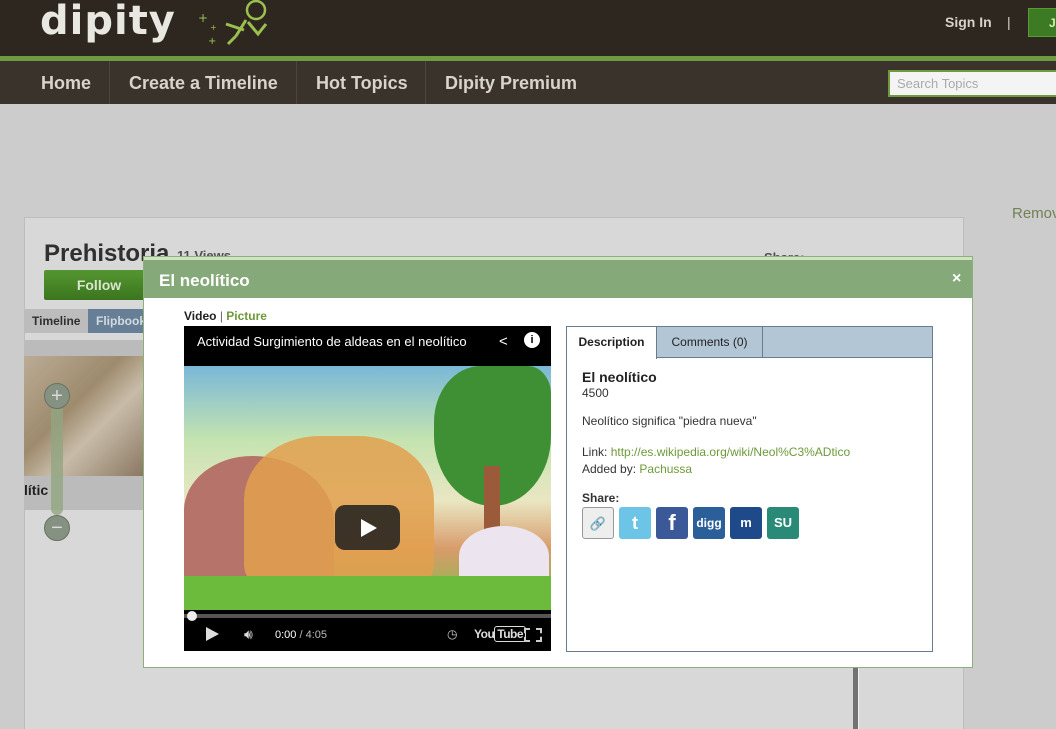 The image size is (1056, 729). What do you see at coordinates (558, 277) in the screenshot?
I see `modal-header: El neolítico ×` at bounding box center [558, 277].